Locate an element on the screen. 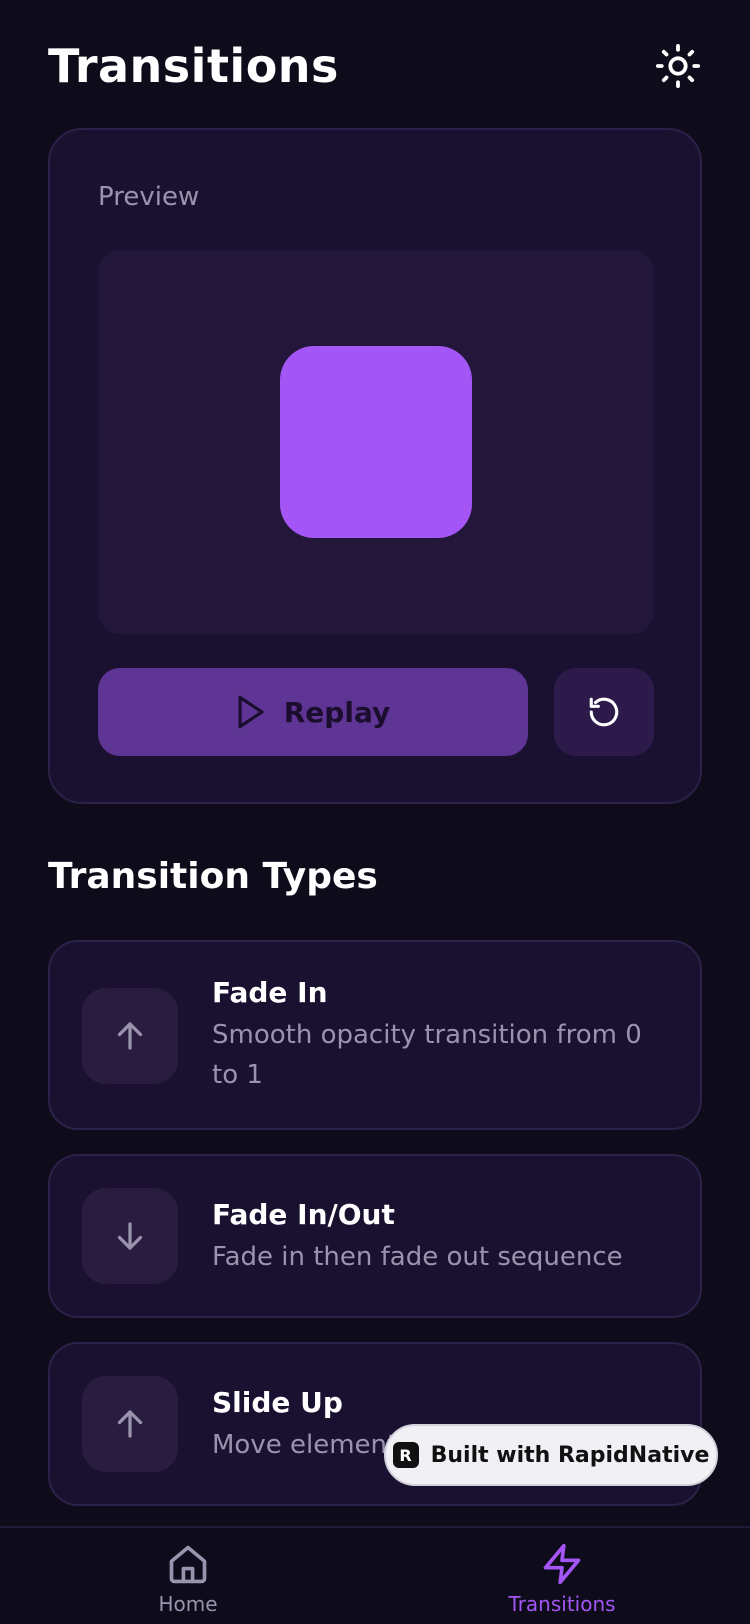 The image size is (750, 1624). page-title: Transitions is located at coordinates (193, 66).